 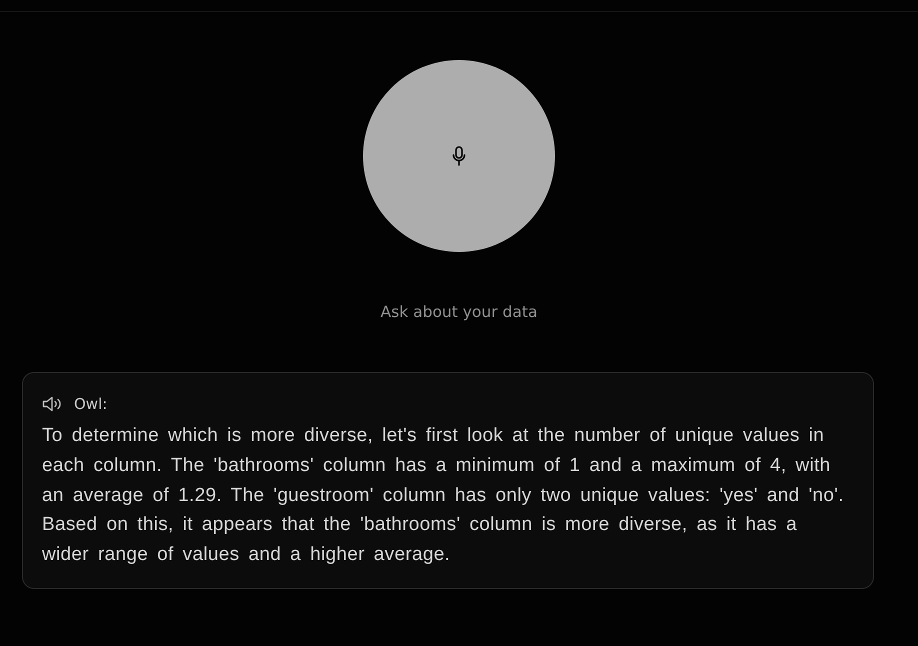 What do you see at coordinates (91, 404) in the screenshot?
I see `speaker-name: Owl:` at bounding box center [91, 404].